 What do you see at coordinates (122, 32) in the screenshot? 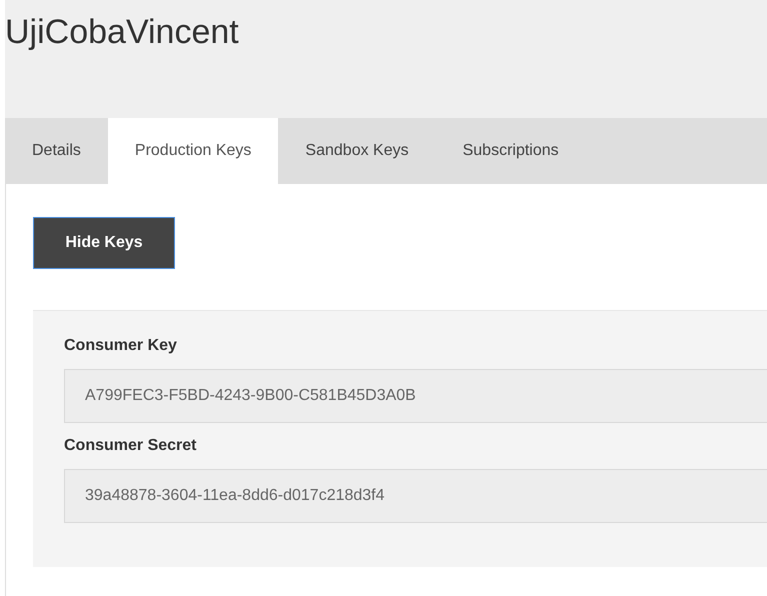
I see `app-title: UjiCobaVincent` at bounding box center [122, 32].